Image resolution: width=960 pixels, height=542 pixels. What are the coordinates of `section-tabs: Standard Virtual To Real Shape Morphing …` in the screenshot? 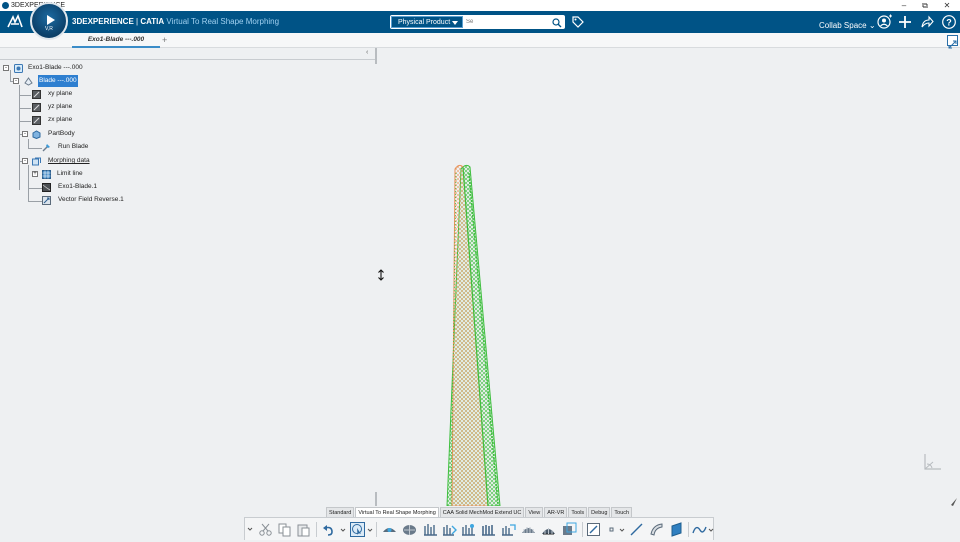 It's located at (479, 512).